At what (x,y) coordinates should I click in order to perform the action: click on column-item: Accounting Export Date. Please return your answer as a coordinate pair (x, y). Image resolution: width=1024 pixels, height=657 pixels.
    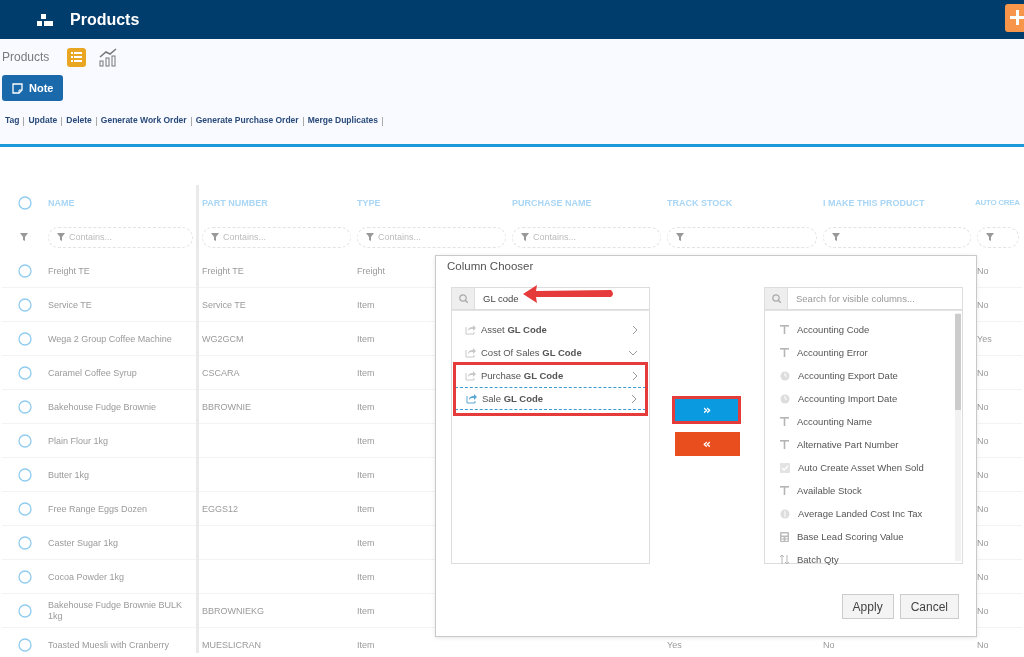
    Looking at the image, I should click on (863, 375).